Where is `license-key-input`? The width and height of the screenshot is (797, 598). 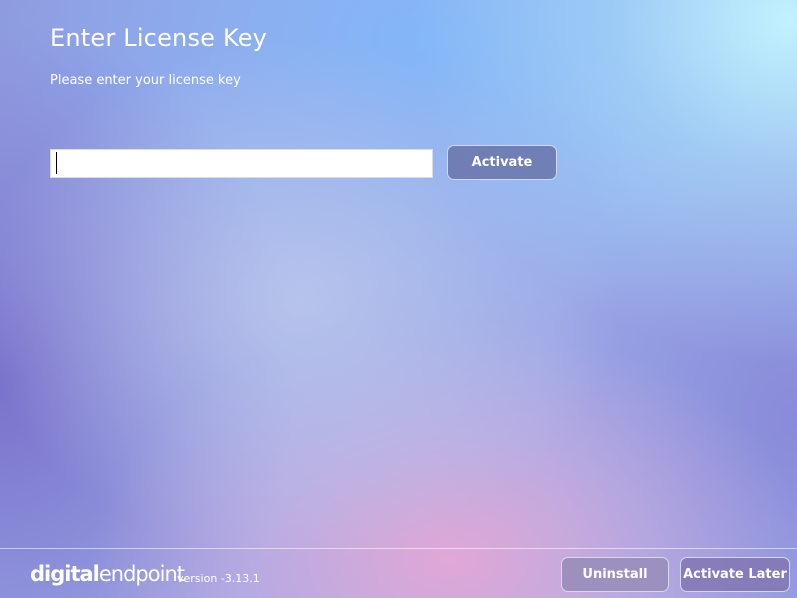
license-key-input is located at coordinates (241, 163).